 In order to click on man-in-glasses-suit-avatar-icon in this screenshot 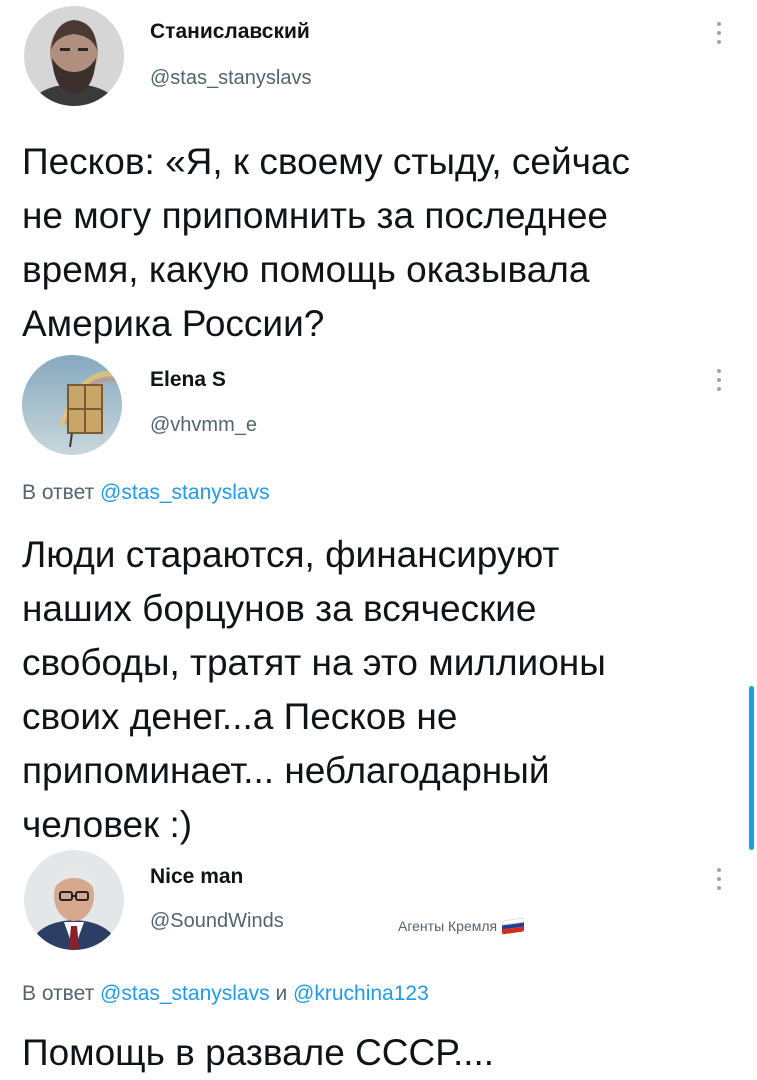, I will do `click(74, 900)`.